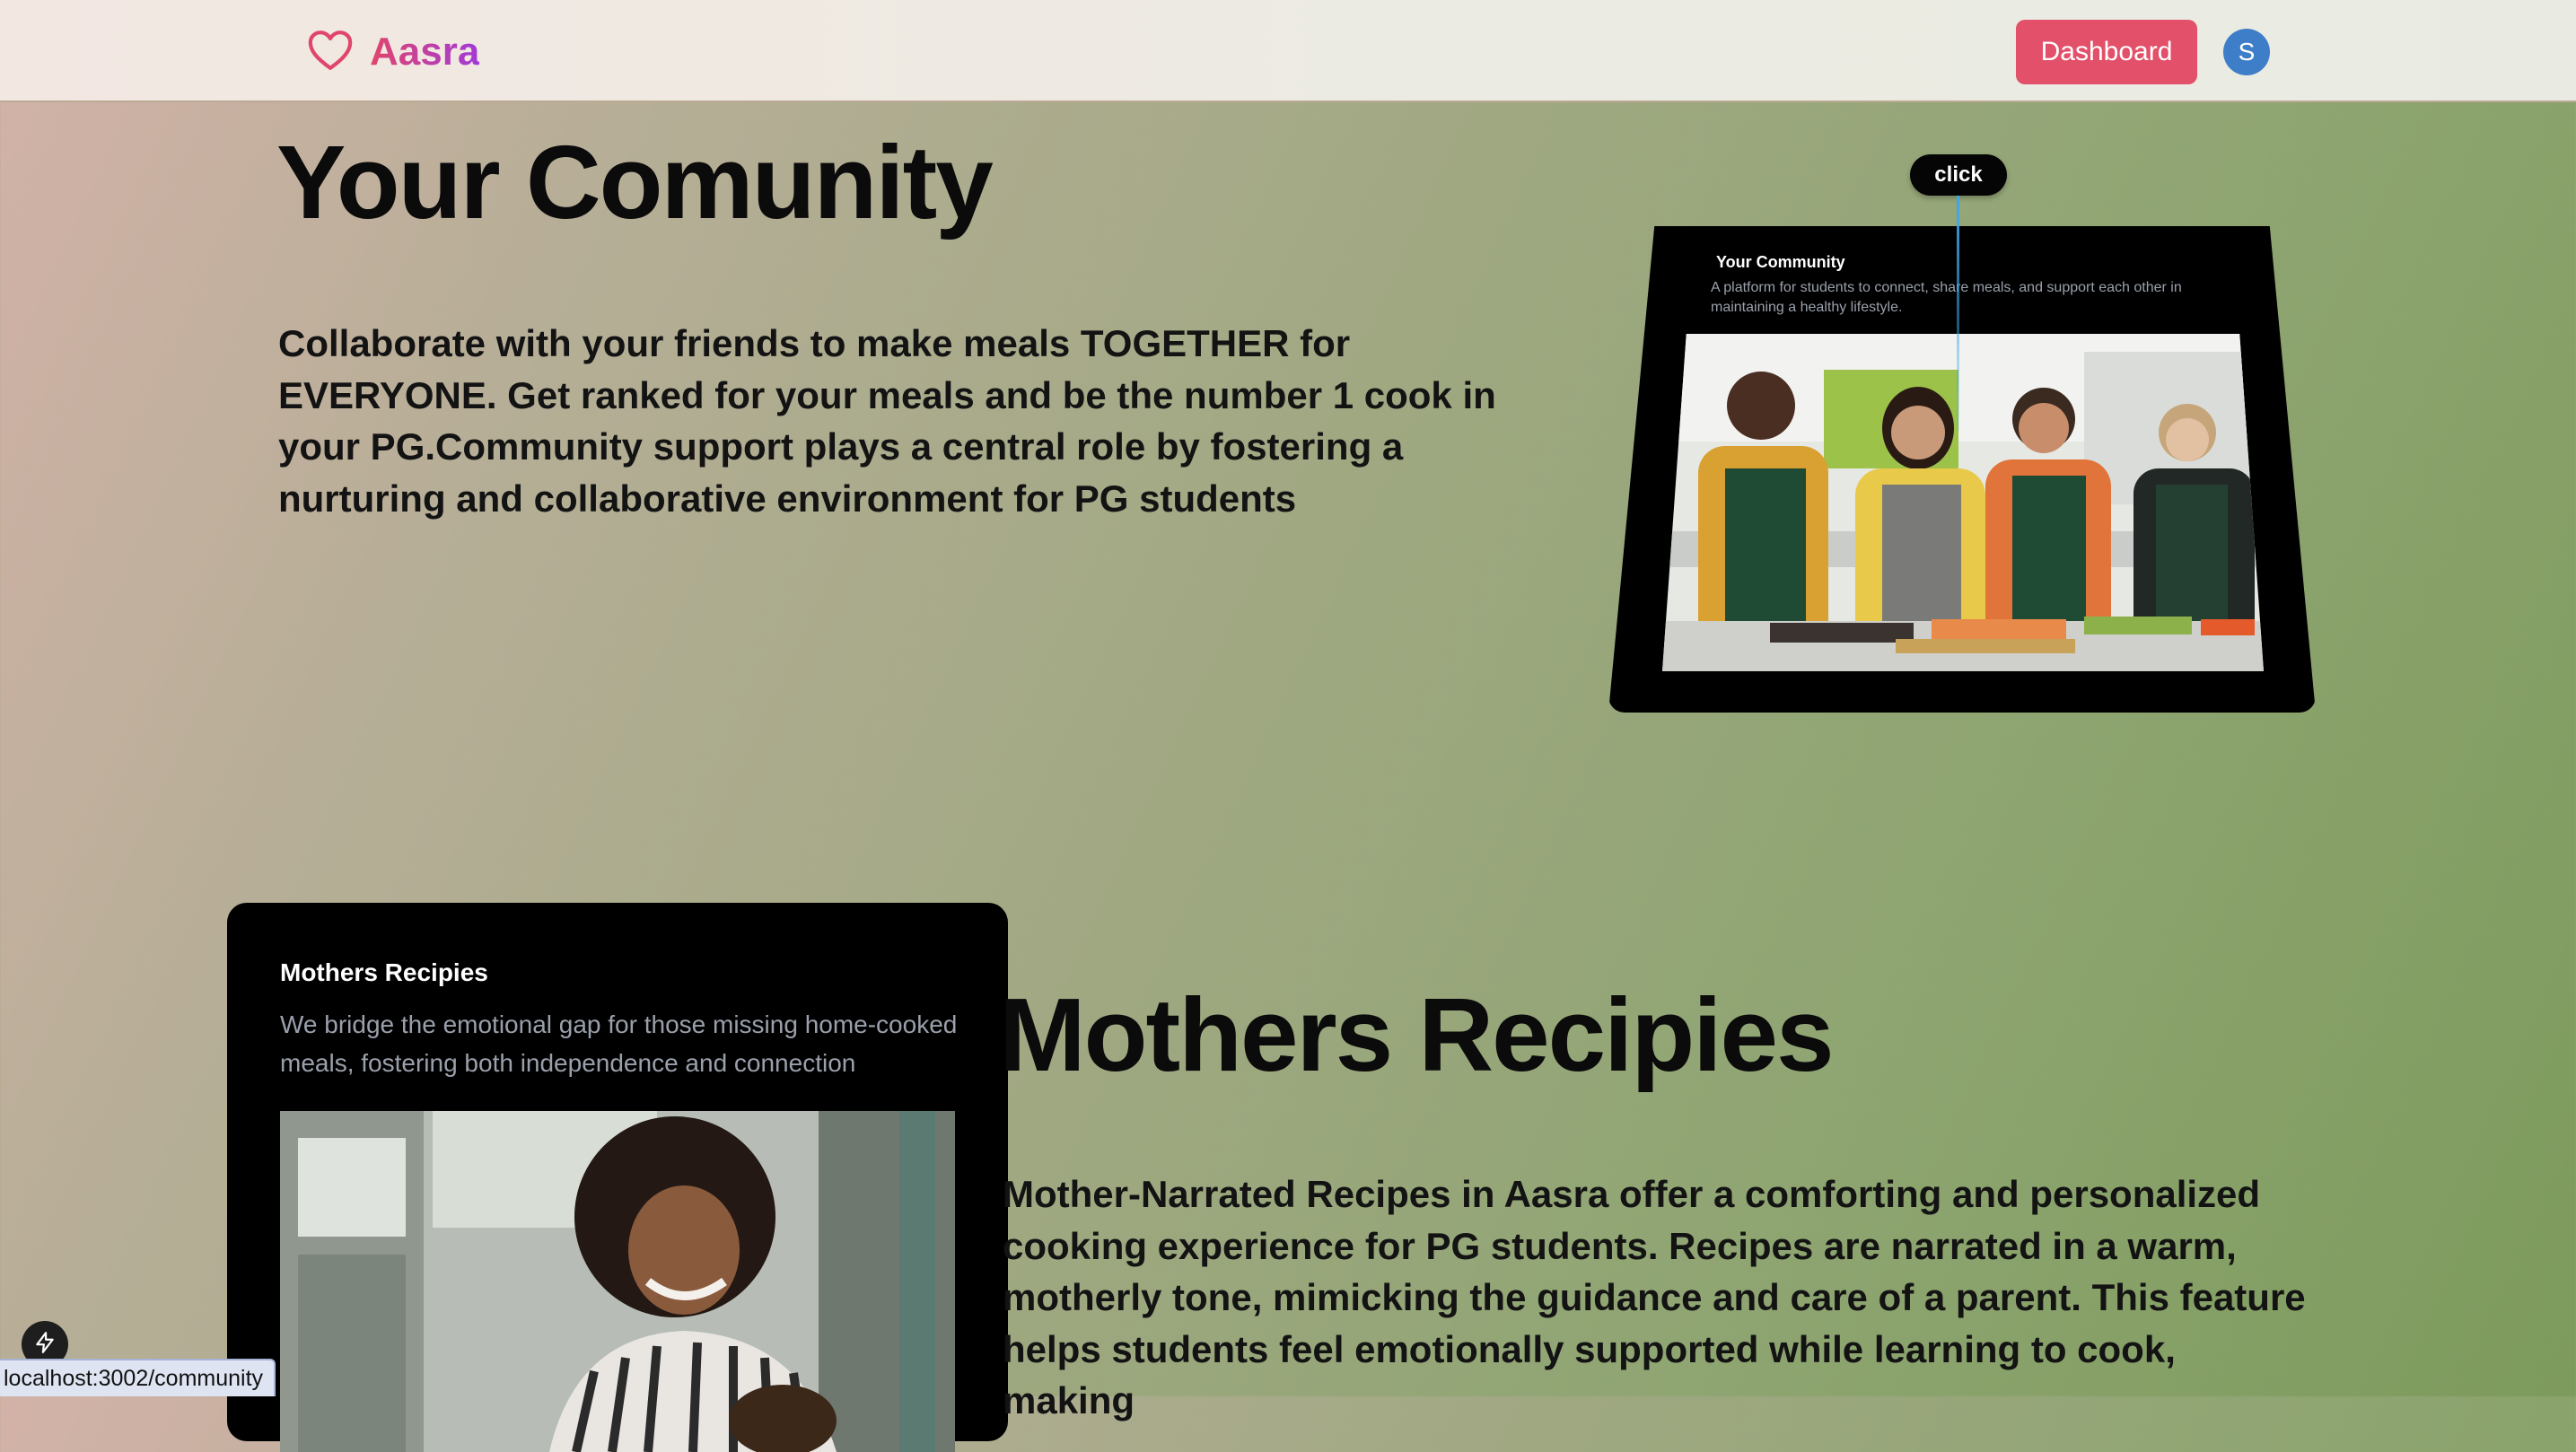  Describe the element at coordinates (1958, 314) in the screenshot. I see `click-pointer-line` at that location.